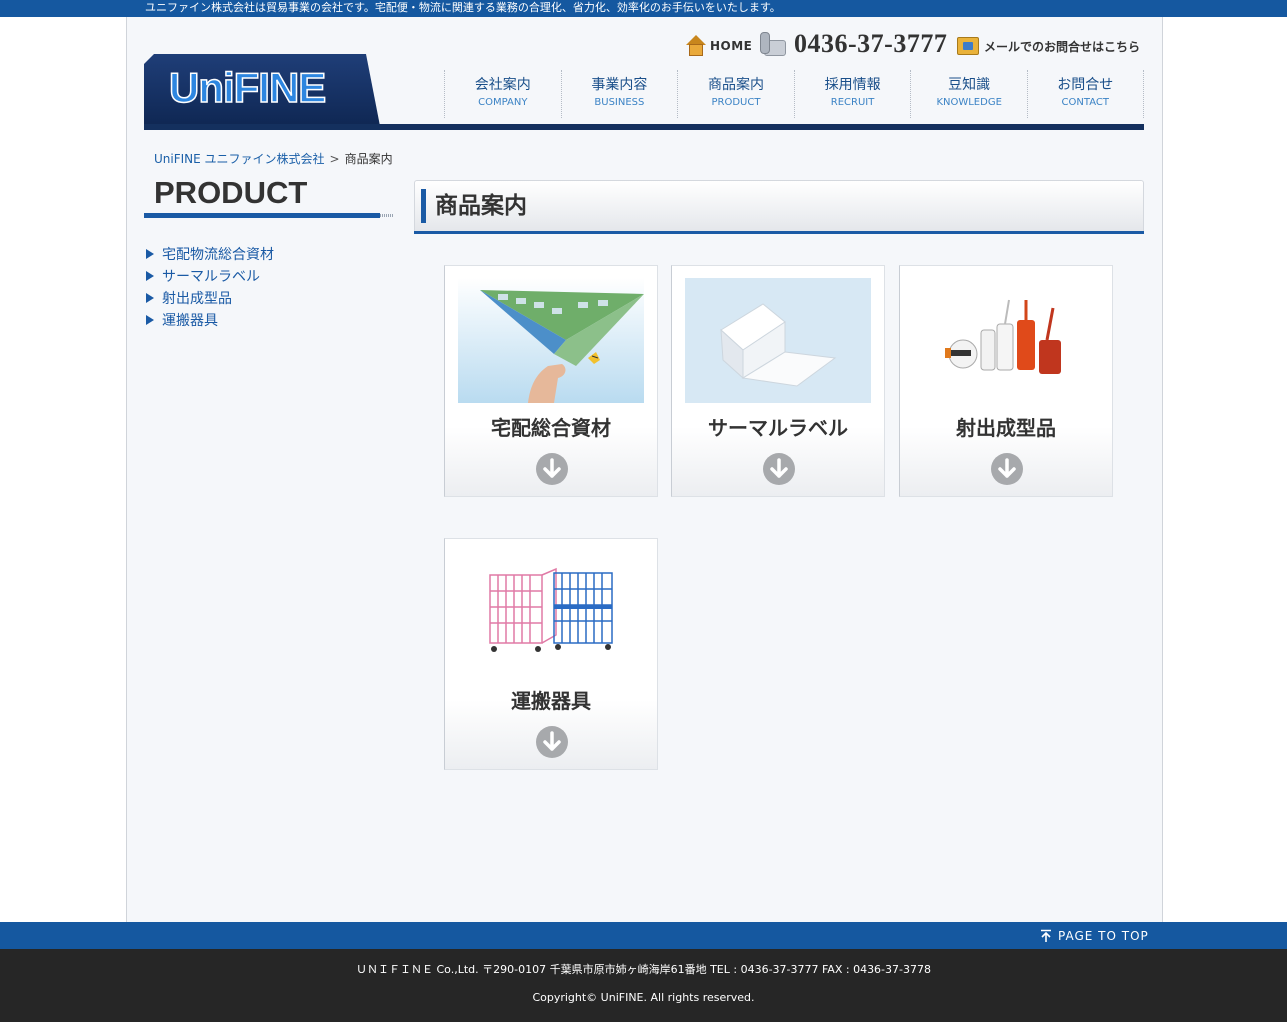 This screenshot has width=1287, height=1022. Describe the element at coordinates (197, 299) in the screenshot. I see `sidebar-item-label: 射出成型品` at that location.